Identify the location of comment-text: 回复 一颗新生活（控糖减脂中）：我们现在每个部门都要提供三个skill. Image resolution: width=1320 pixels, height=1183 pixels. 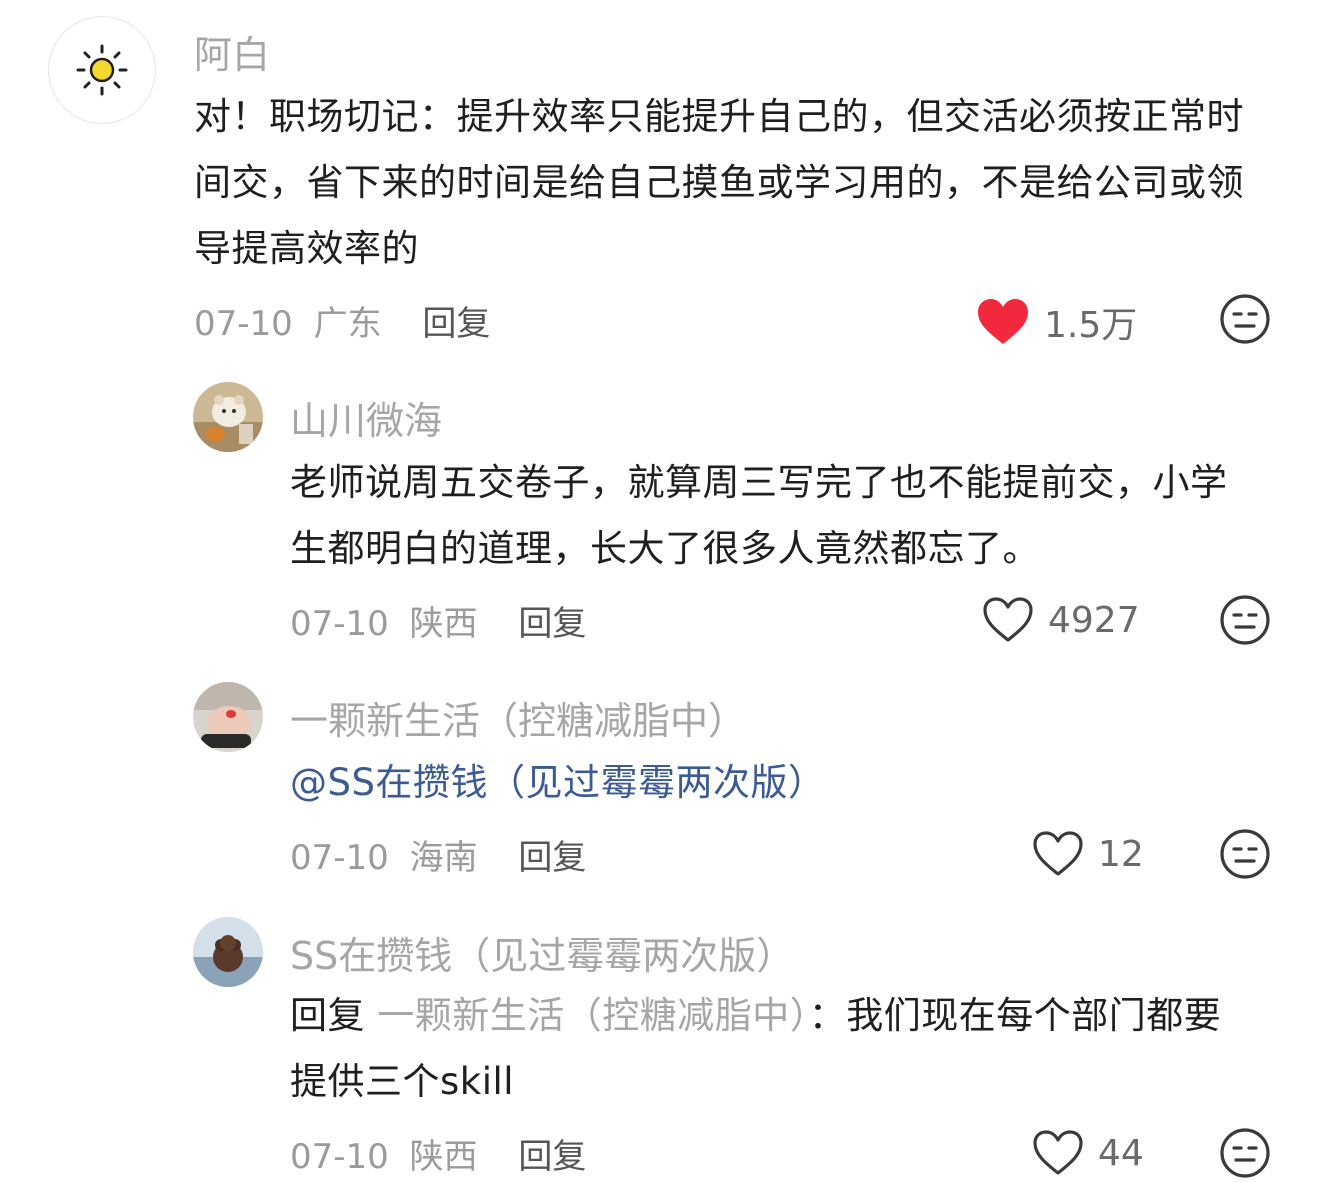
(770, 1049).